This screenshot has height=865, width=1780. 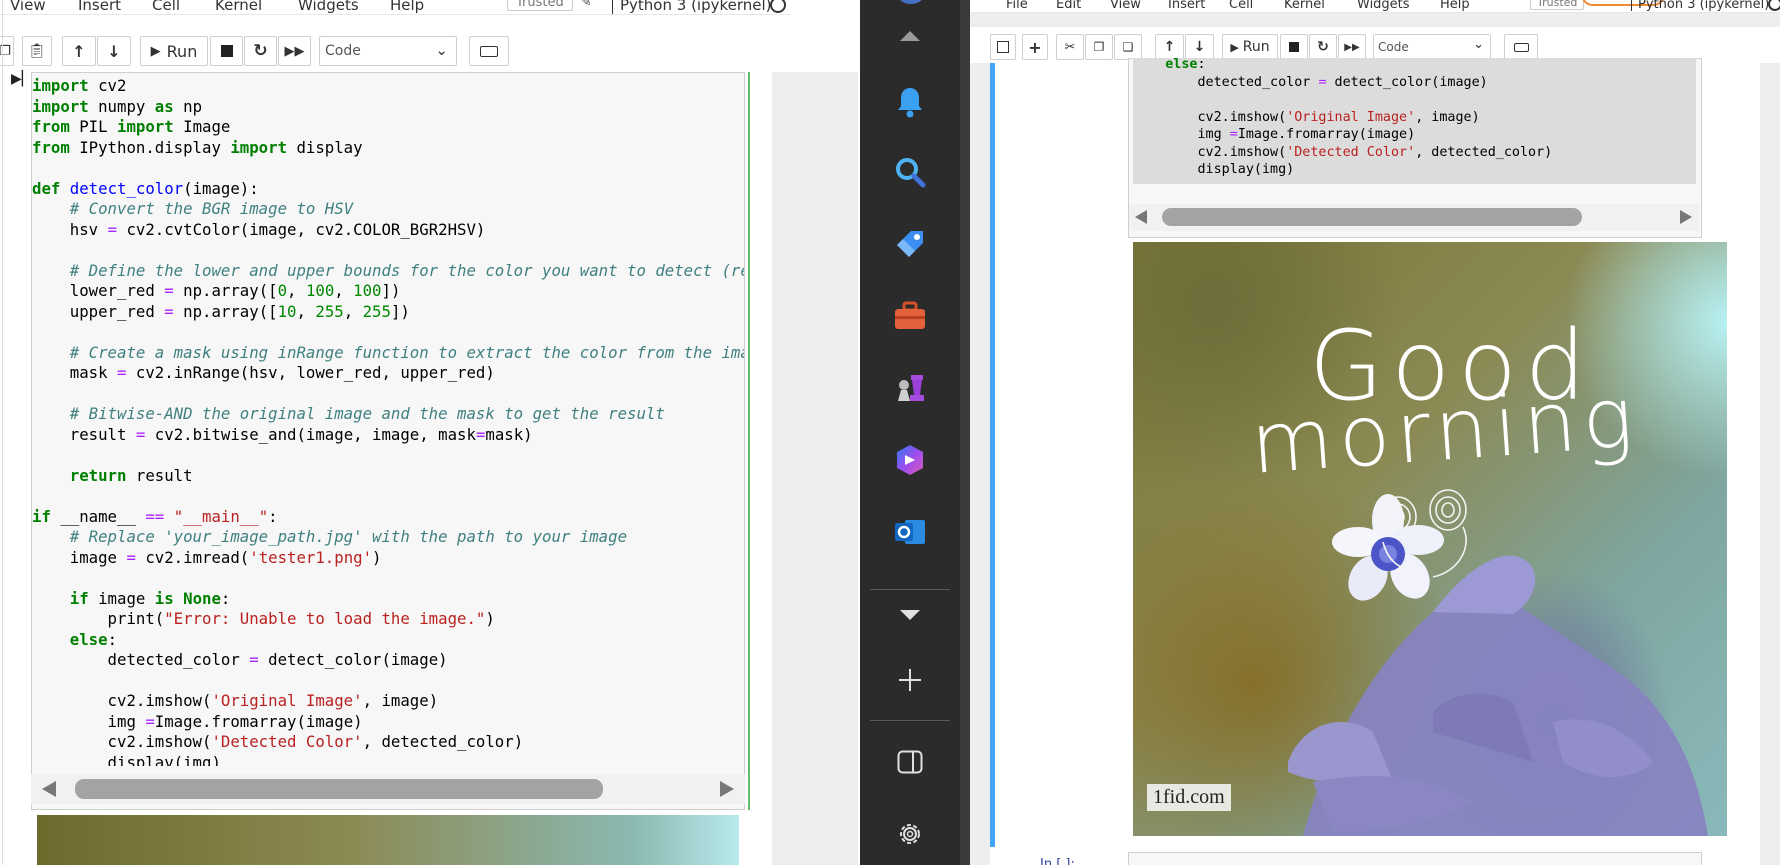 What do you see at coordinates (910, 460) in the screenshot?
I see `copilot-icon` at bounding box center [910, 460].